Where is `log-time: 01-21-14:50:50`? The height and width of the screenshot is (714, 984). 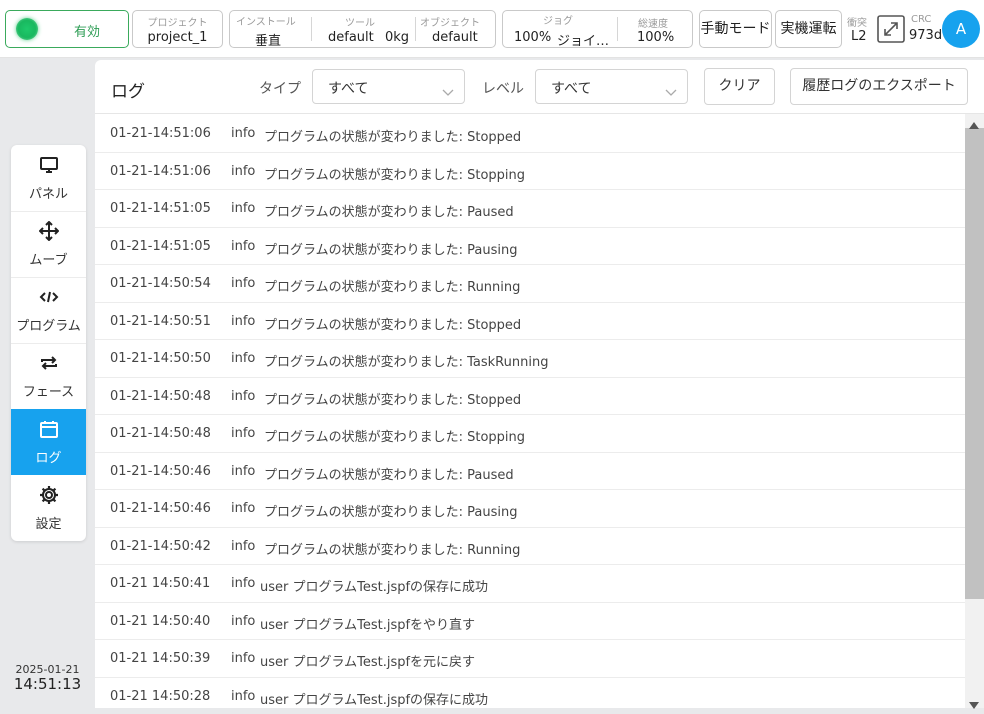 log-time: 01-21-14:50:50 is located at coordinates (160, 358).